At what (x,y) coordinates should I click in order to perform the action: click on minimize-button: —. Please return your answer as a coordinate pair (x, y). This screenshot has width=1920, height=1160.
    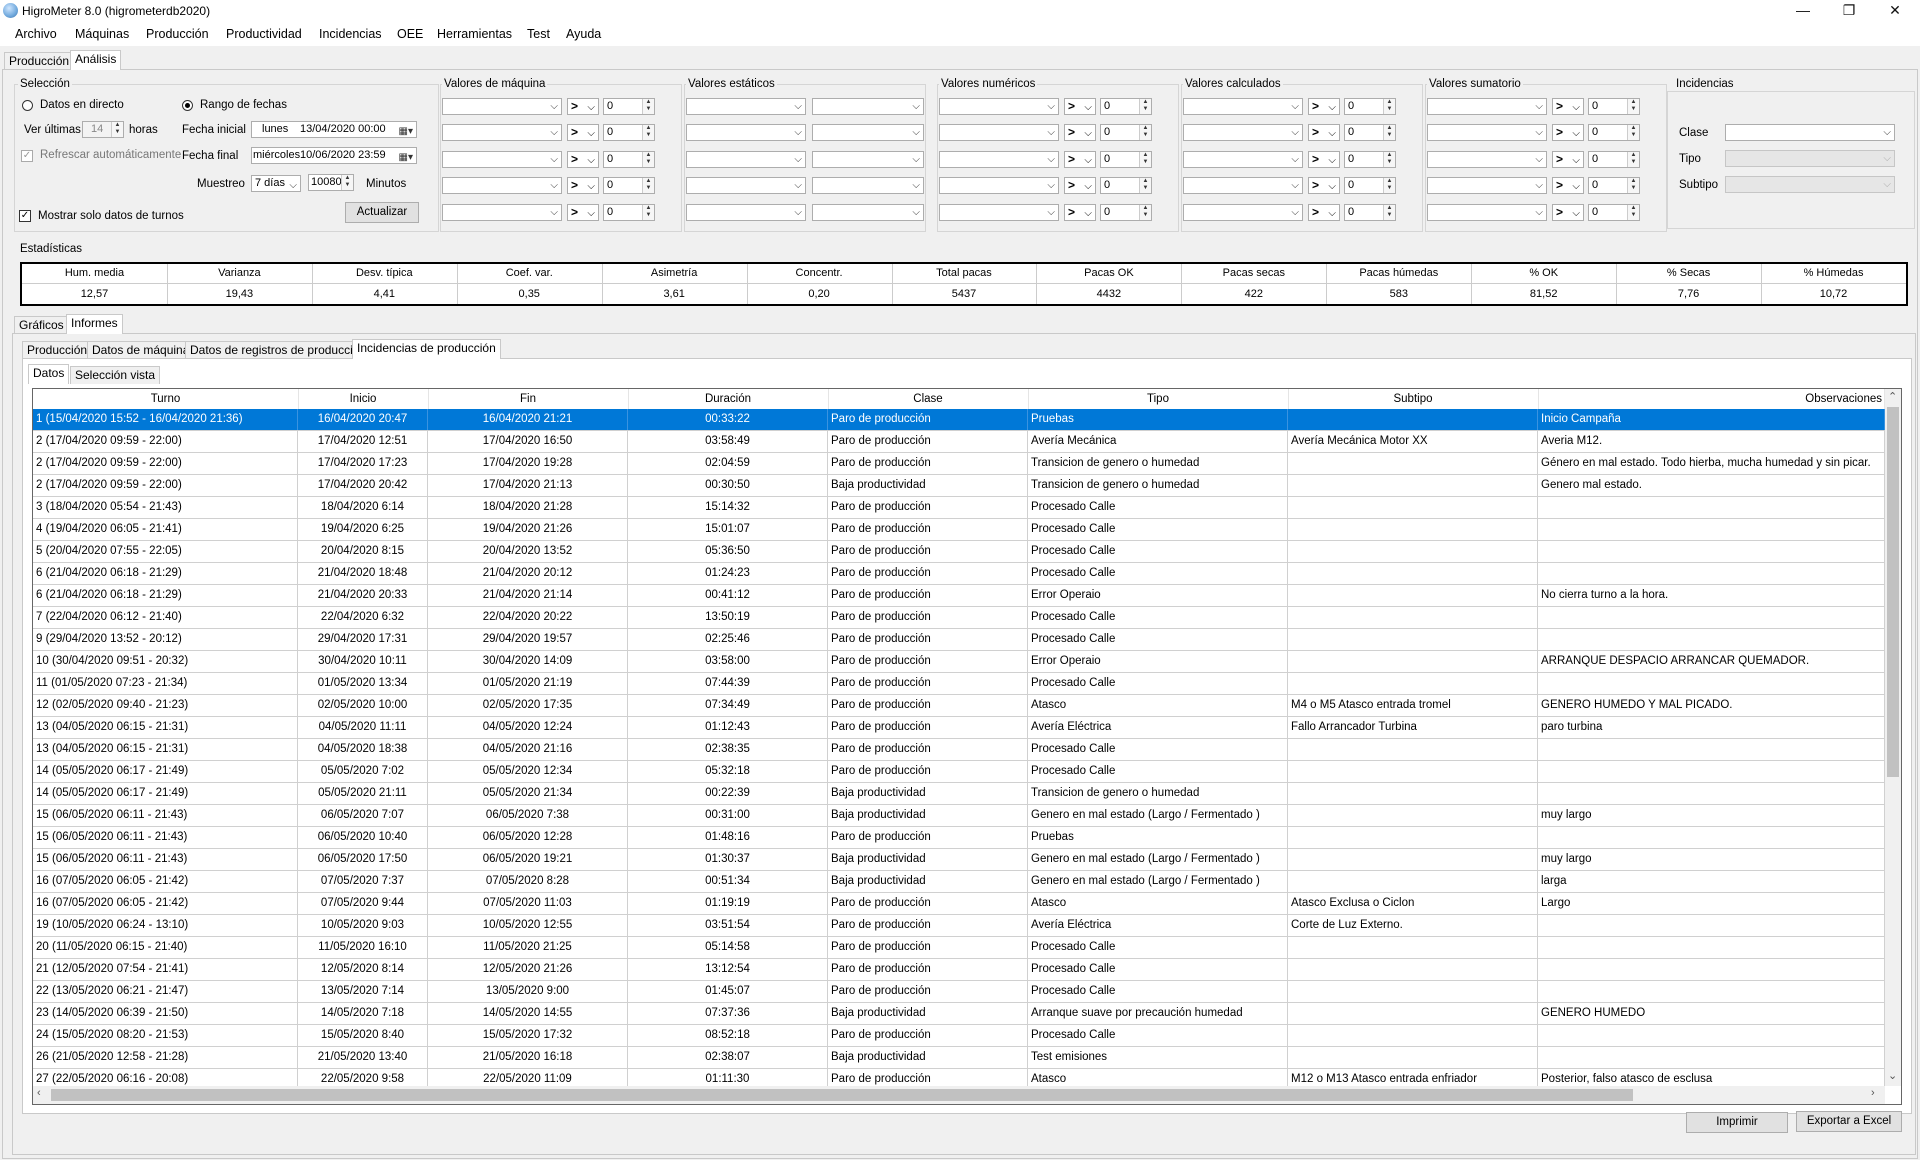
    Looking at the image, I should click on (1803, 11).